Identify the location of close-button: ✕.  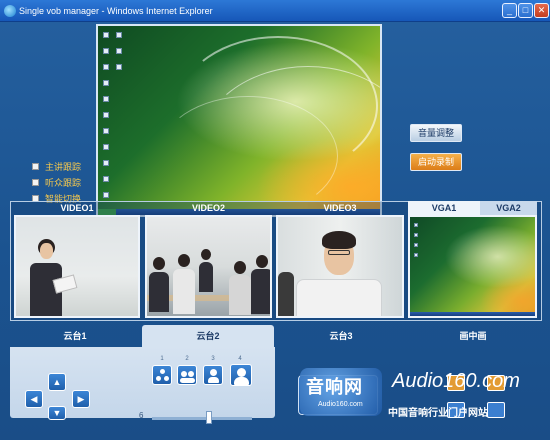
(541, 10).